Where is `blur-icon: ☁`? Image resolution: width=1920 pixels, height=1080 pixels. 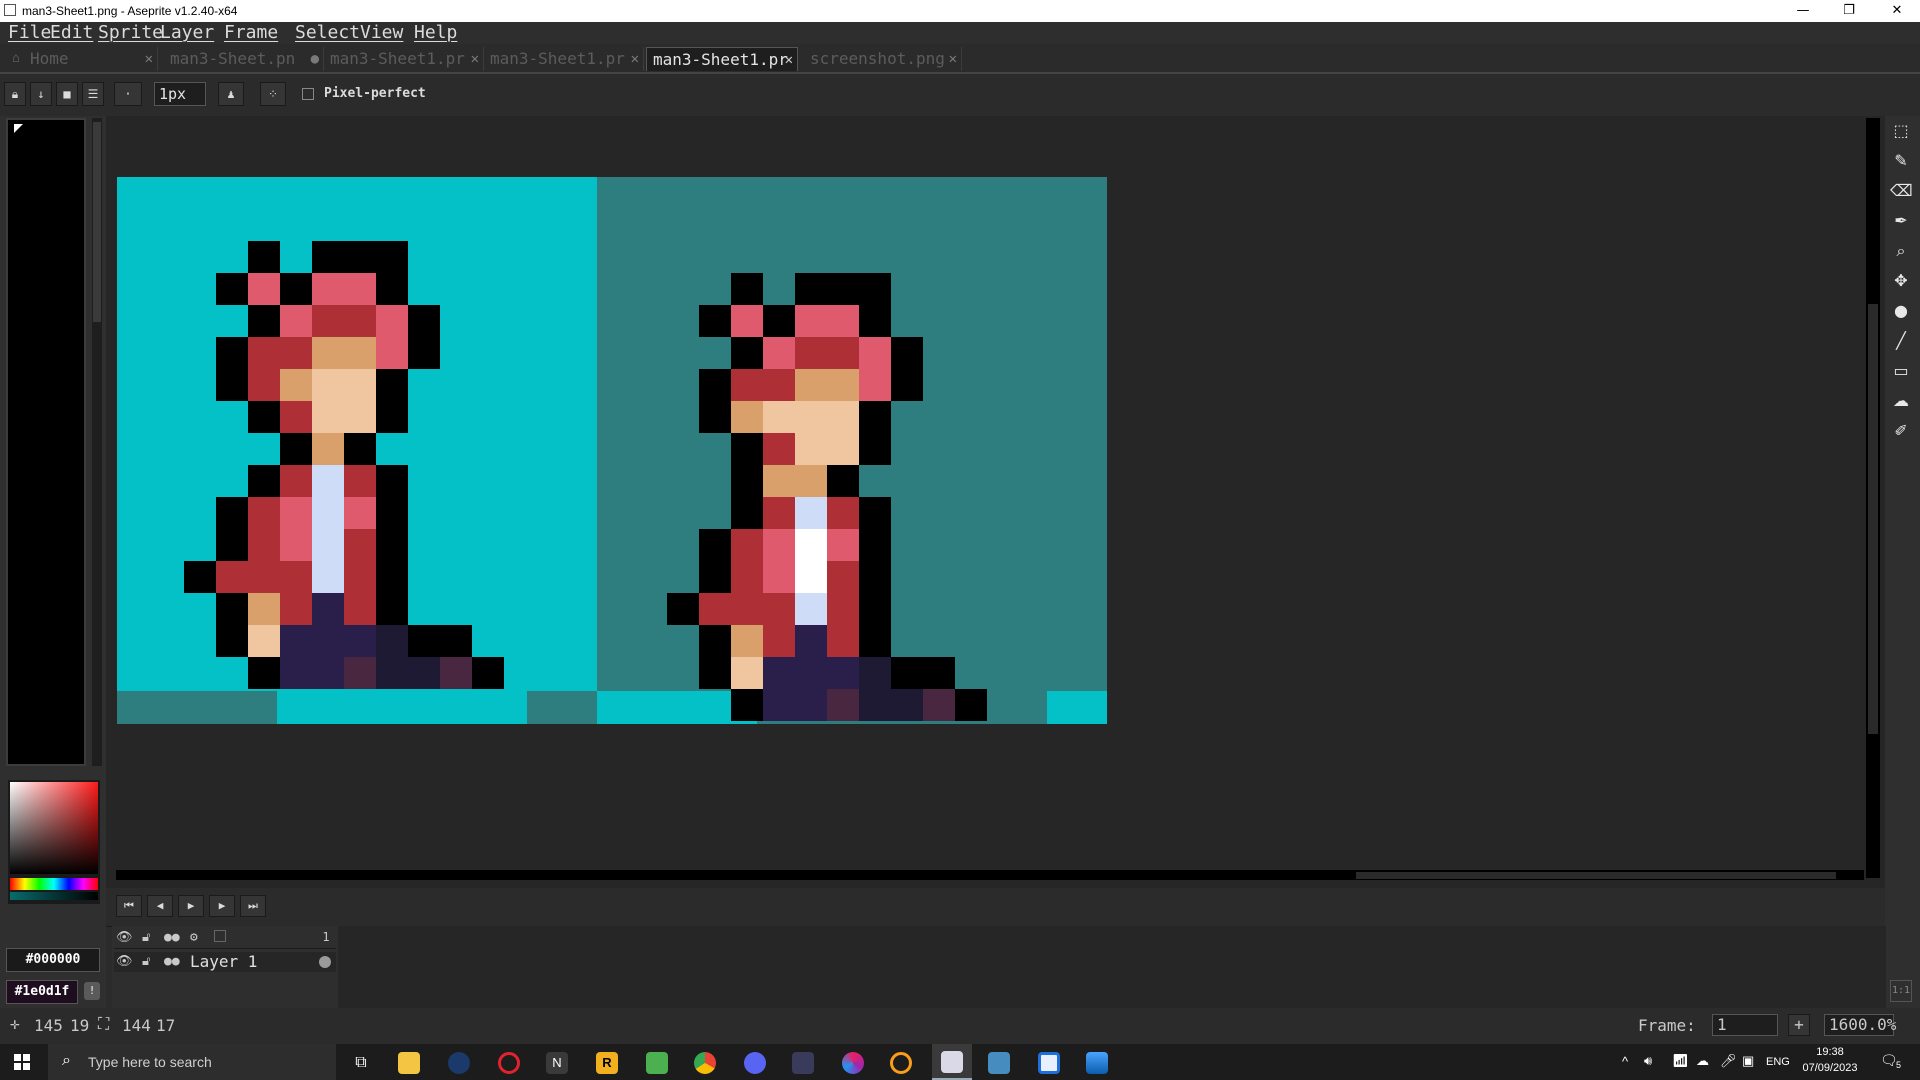
blur-icon: ☁ is located at coordinates (1901, 401).